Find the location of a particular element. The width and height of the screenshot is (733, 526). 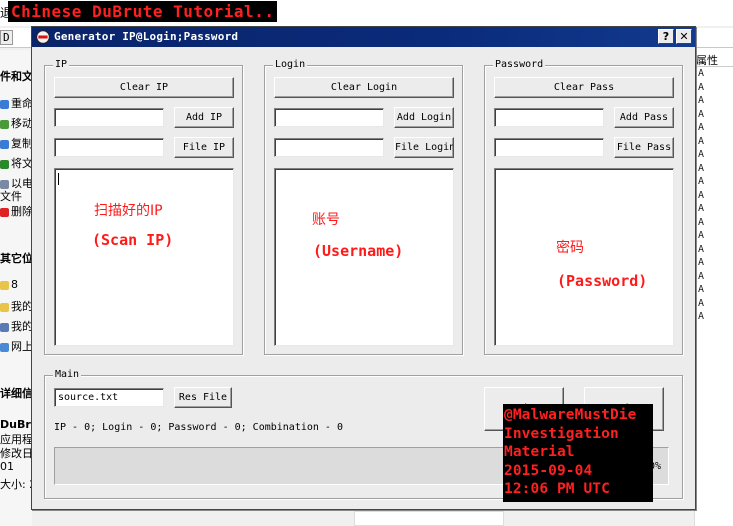

password-annotation-chinese: 密码 is located at coordinates (570, 248).